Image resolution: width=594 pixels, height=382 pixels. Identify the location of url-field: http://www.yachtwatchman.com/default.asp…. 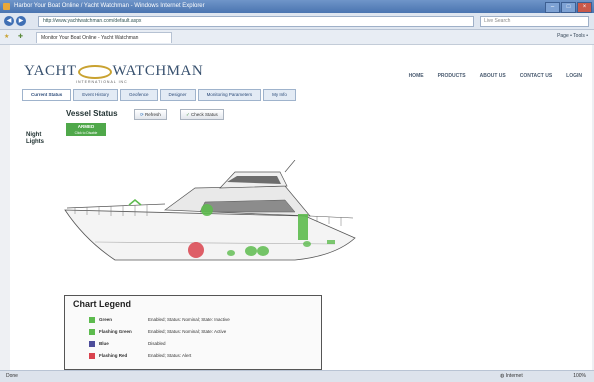
(256, 21).